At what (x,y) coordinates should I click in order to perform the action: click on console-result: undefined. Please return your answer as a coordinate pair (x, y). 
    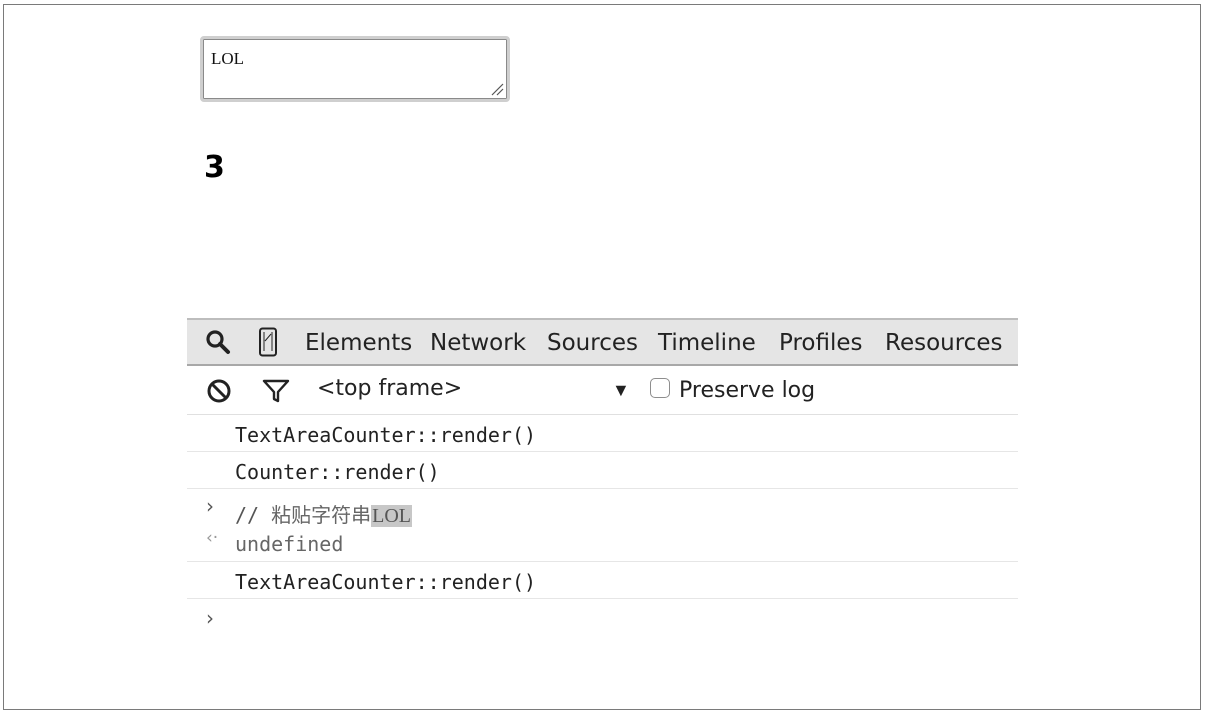
    Looking at the image, I should click on (289, 544).